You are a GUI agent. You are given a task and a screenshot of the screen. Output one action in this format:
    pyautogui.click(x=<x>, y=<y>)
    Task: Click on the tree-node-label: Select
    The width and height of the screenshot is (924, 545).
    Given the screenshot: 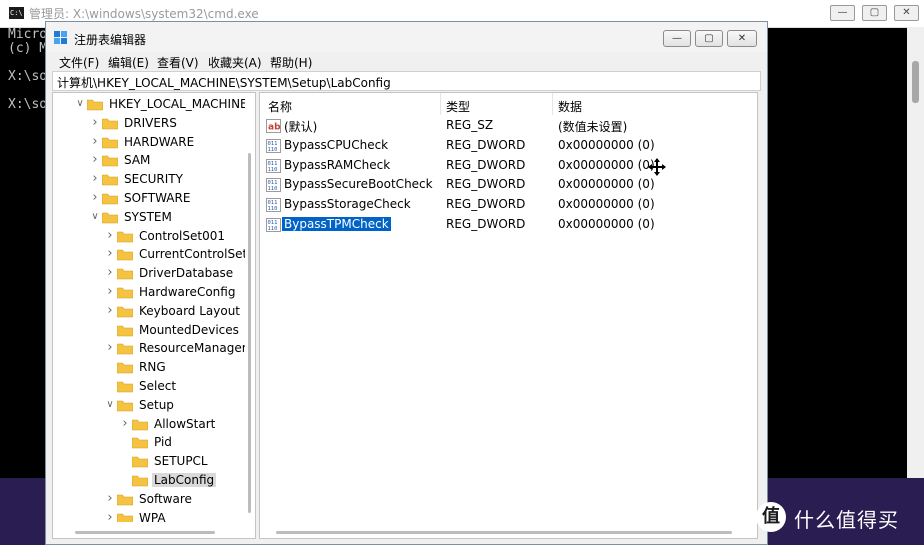 What is the action you would take?
    pyautogui.click(x=158, y=386)
    